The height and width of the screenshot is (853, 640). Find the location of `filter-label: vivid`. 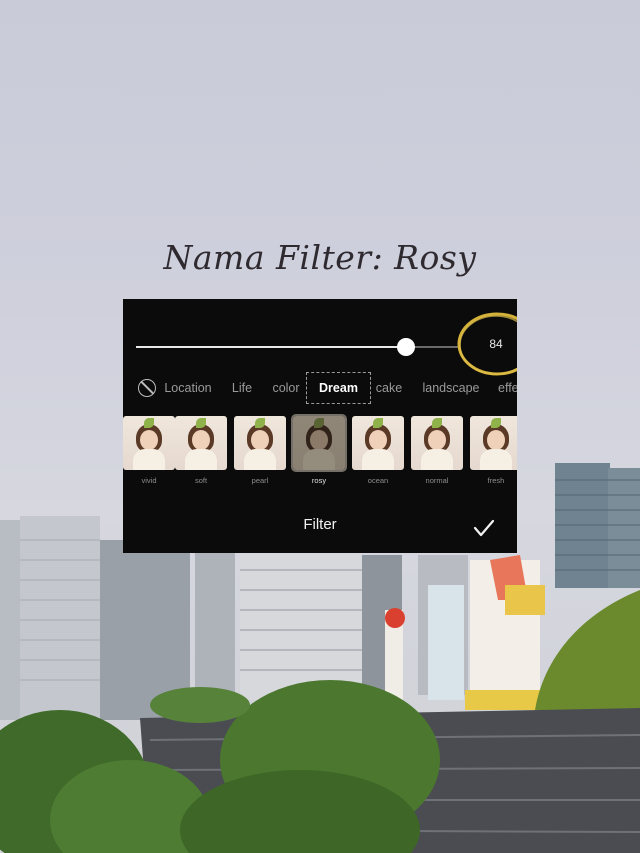

filter-label: vivid is located at coordinates (149, 480).